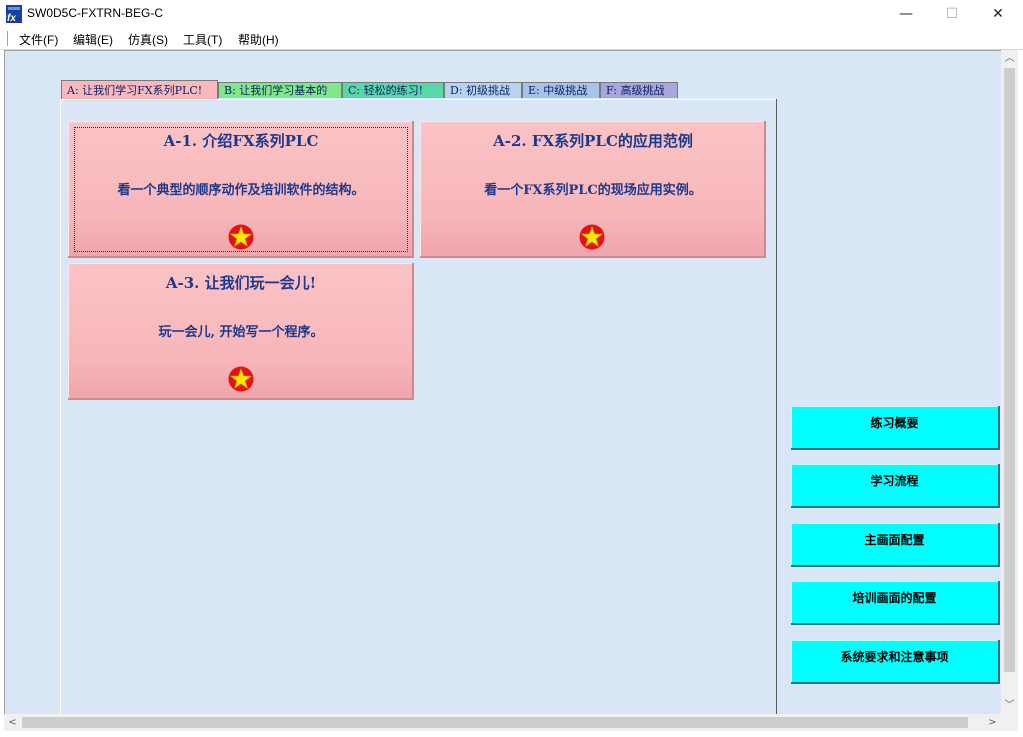 This screenshot has width=1023, height=737. Describe the element at coordinates (95, 13) in the screenshot. I see `window-title: SW0D5C-FXTRN-BEG-C` at that location.